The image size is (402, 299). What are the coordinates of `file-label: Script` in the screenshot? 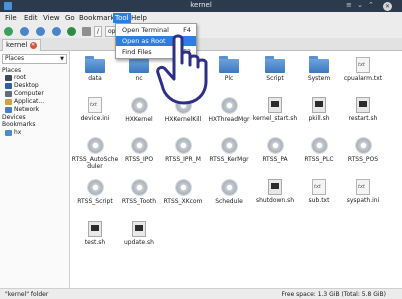 It's located at (275, 78).